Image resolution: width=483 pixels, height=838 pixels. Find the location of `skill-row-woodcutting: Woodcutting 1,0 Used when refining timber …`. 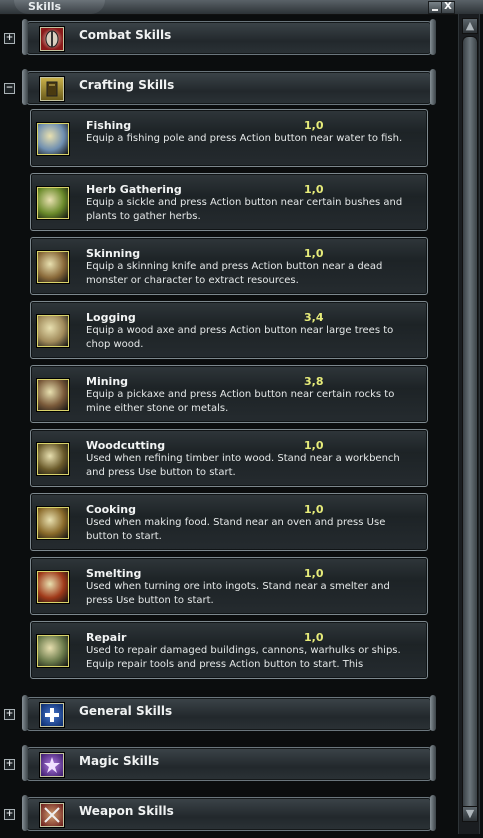

skill-row-woodcutting: Woodcutting 1,0 Used when refining timber … is located at coordinates (229, 458).